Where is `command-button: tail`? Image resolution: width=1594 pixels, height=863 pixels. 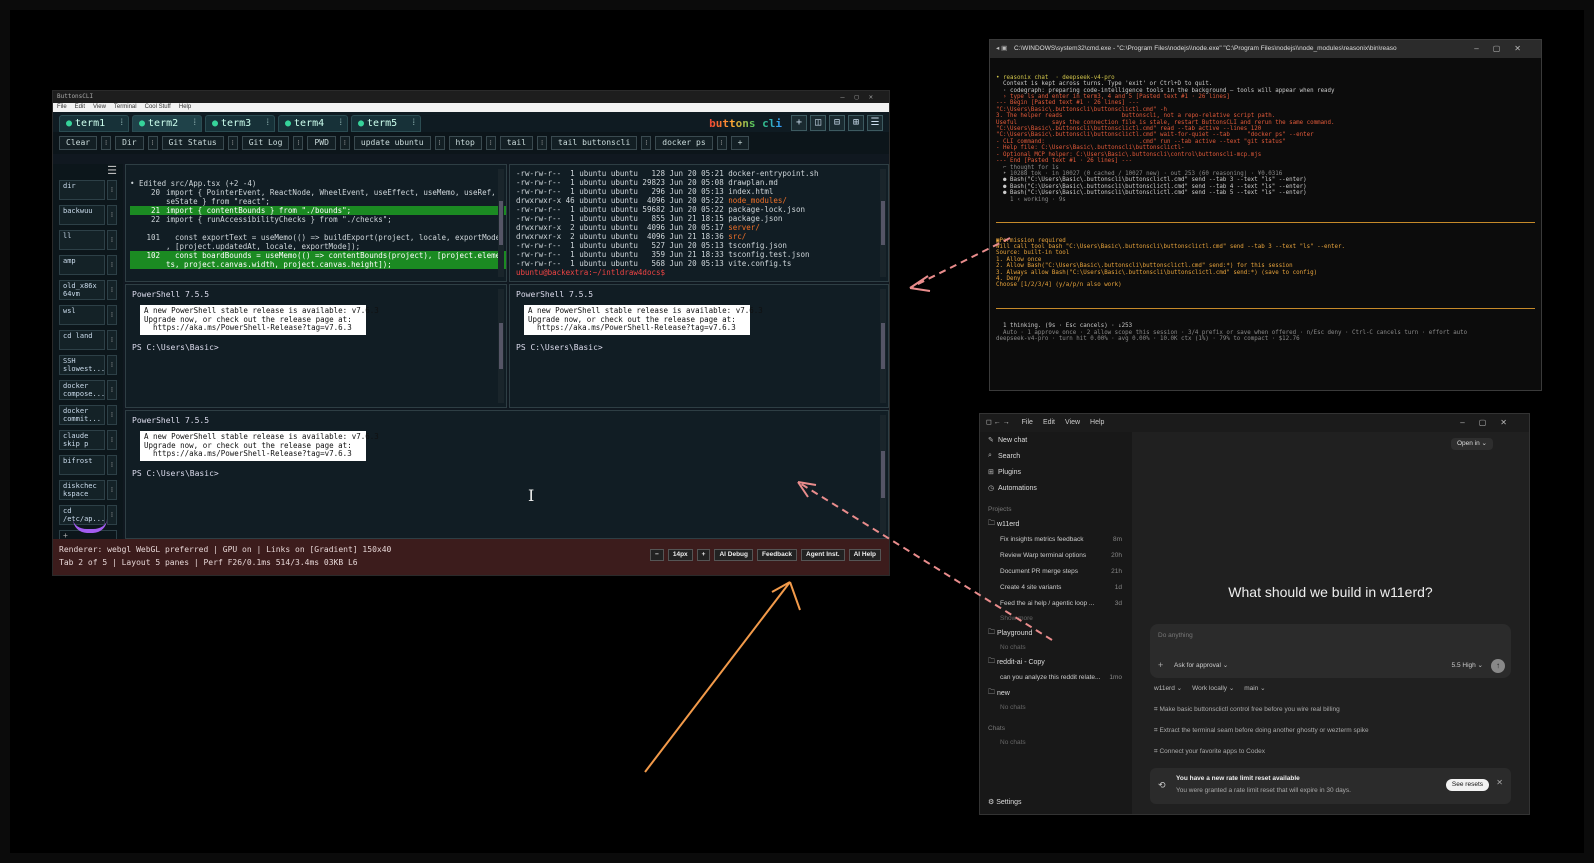
command-button: tail is located at coordinates (516, 143).